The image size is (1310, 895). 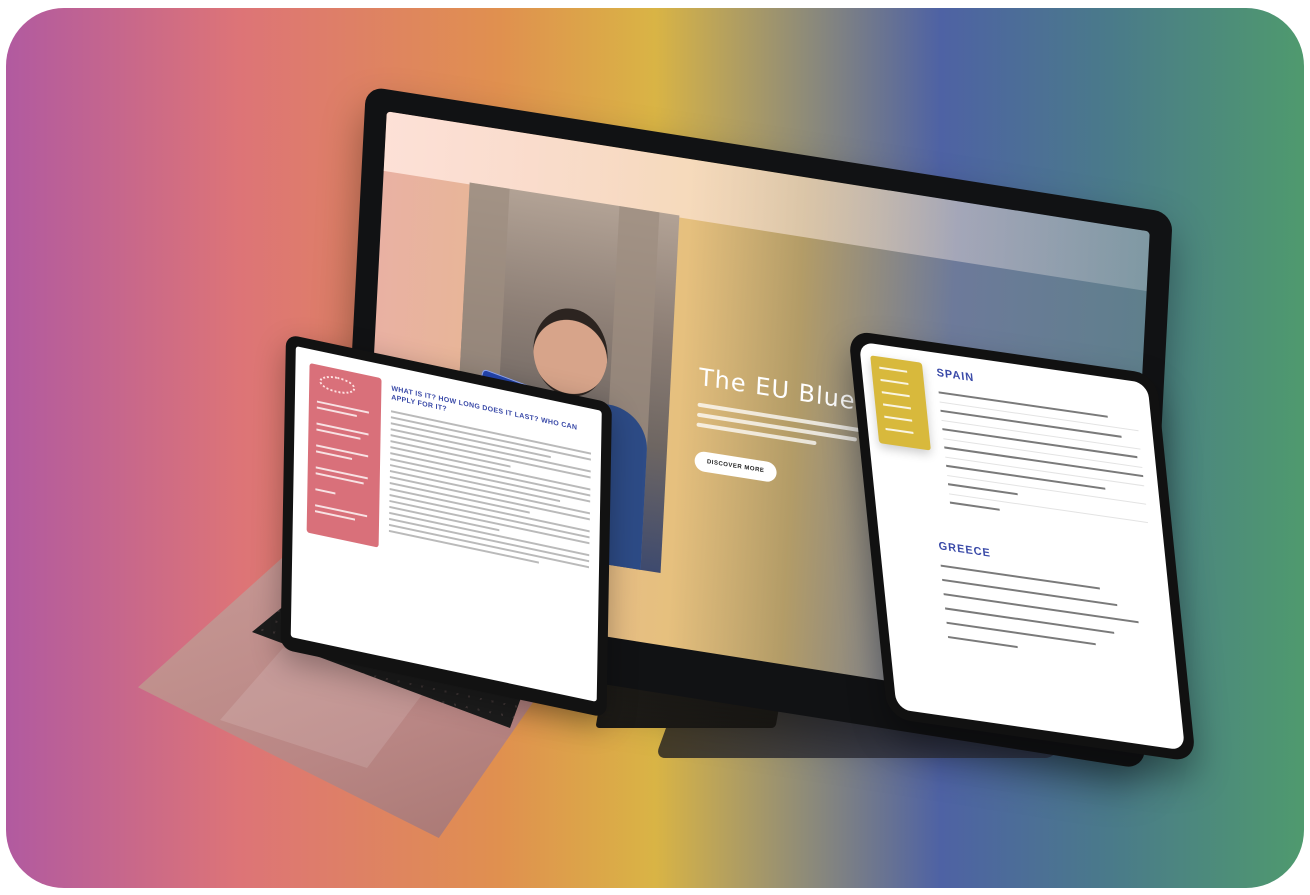 I want to click on eu-stars-logo-icon, so click(x=337, y=385).